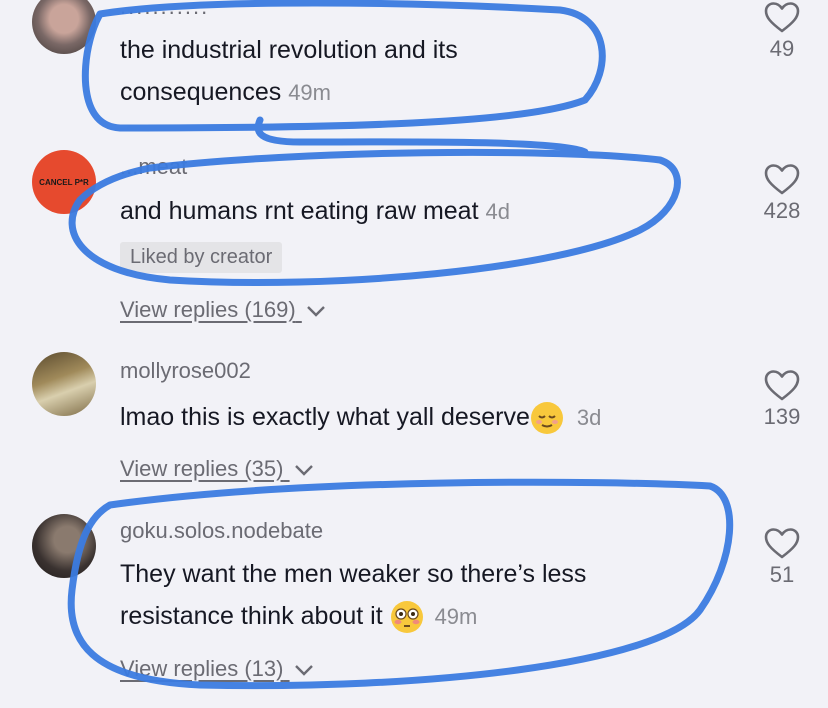  I want to click on like-button: 49, so click(782, 32).